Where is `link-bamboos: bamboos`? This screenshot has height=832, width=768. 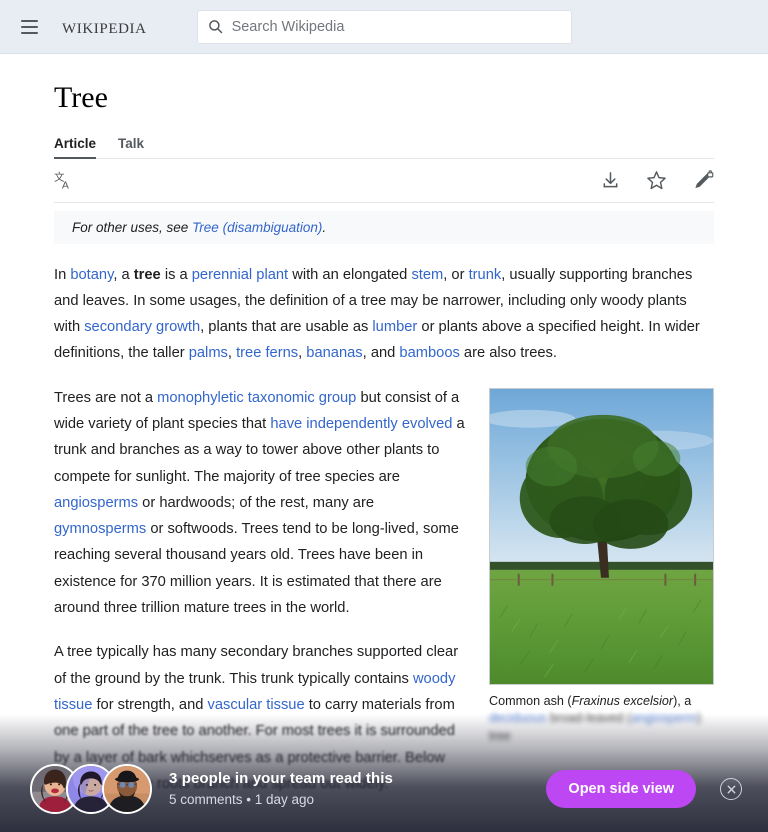 link-bamboos: bamboos is located at coordinates (429, 353).